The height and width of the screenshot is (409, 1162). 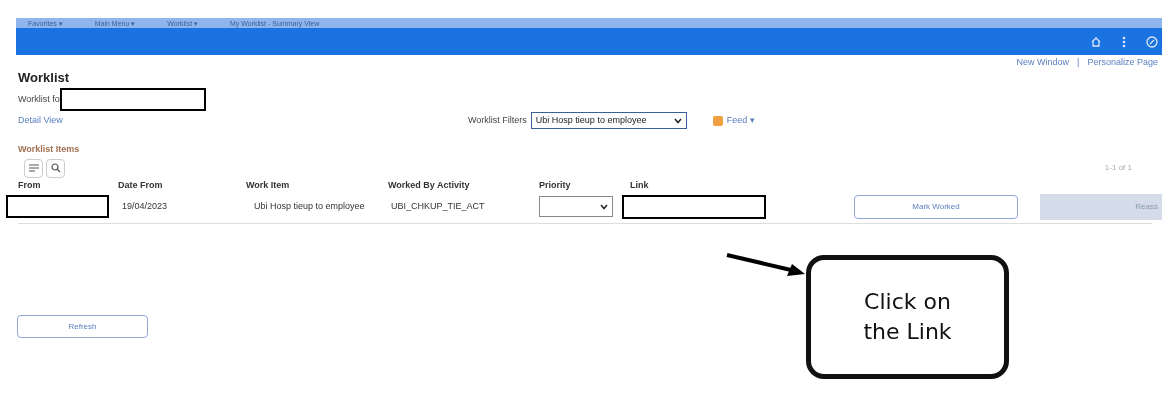 I want to click on table-cell-text: Ubi Hosp tieup to employee, so click(x=309, y=206).